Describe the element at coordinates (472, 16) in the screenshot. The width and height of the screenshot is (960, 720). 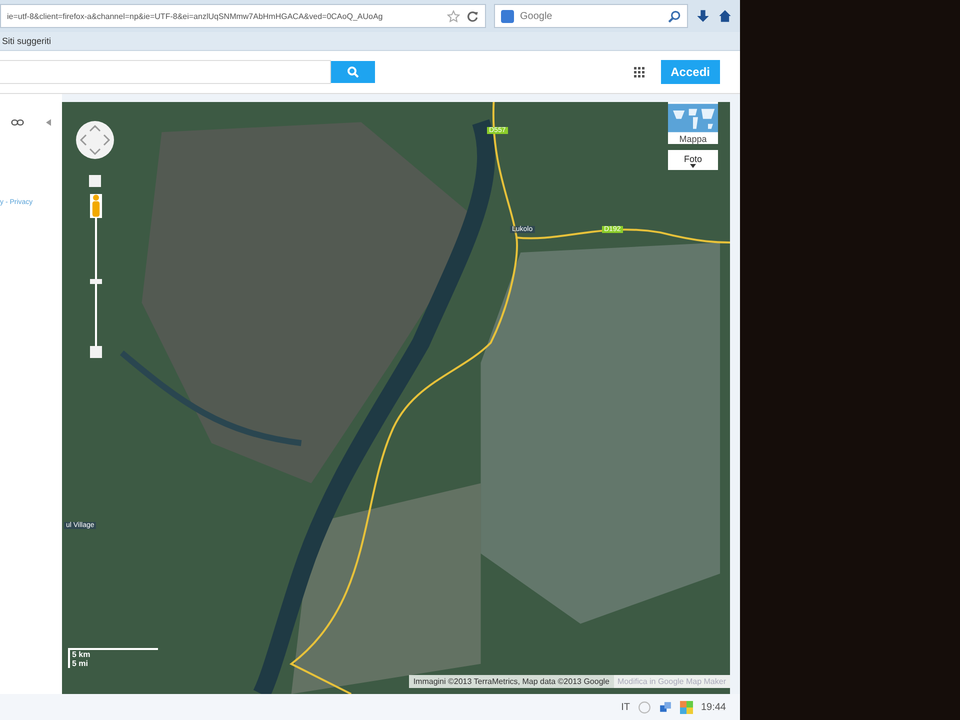
I see `reload-icon` at that location.